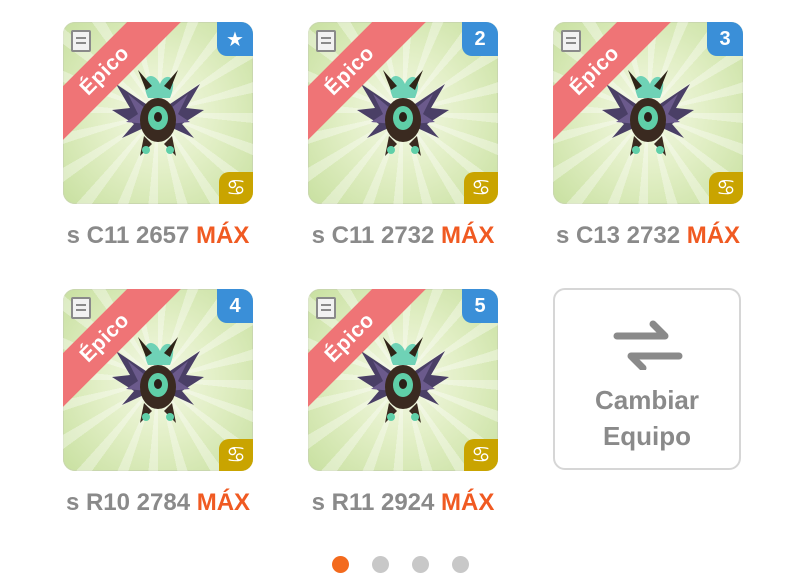 Image resolution: width=800 pixels, height=582 pixels. Describe the element at coordinates (647, 436) in the screenshot. I see `switch-team-label-line2: Equipo` at that location.